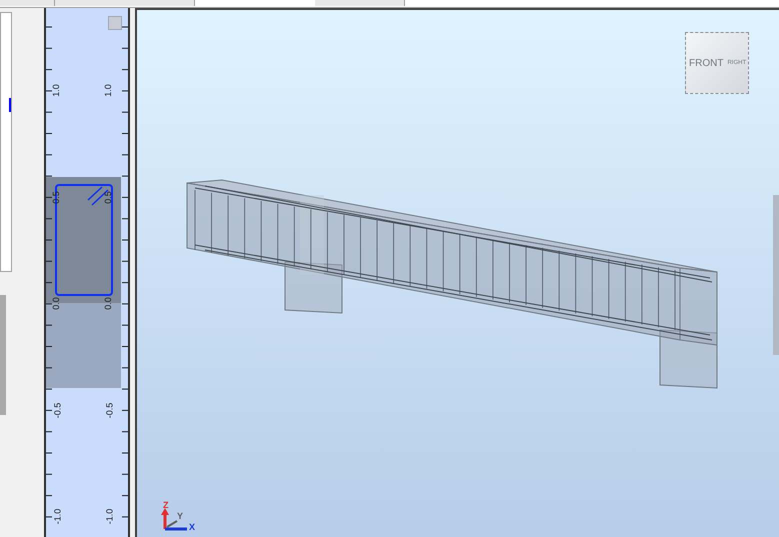 This screenshot has height=537, width=779. What do you see at coordinates (192, 527) in the screenshot?
I see `axis-label: X` at bounding box center [192, 527].